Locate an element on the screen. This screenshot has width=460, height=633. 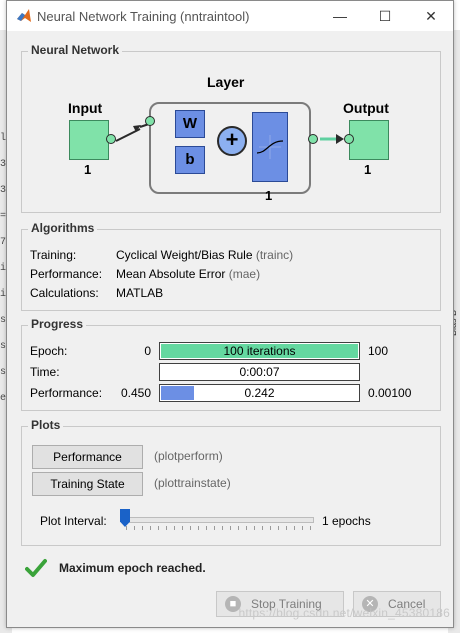
performance-progress-text: 0.242 is located at coordinates (259, 393).